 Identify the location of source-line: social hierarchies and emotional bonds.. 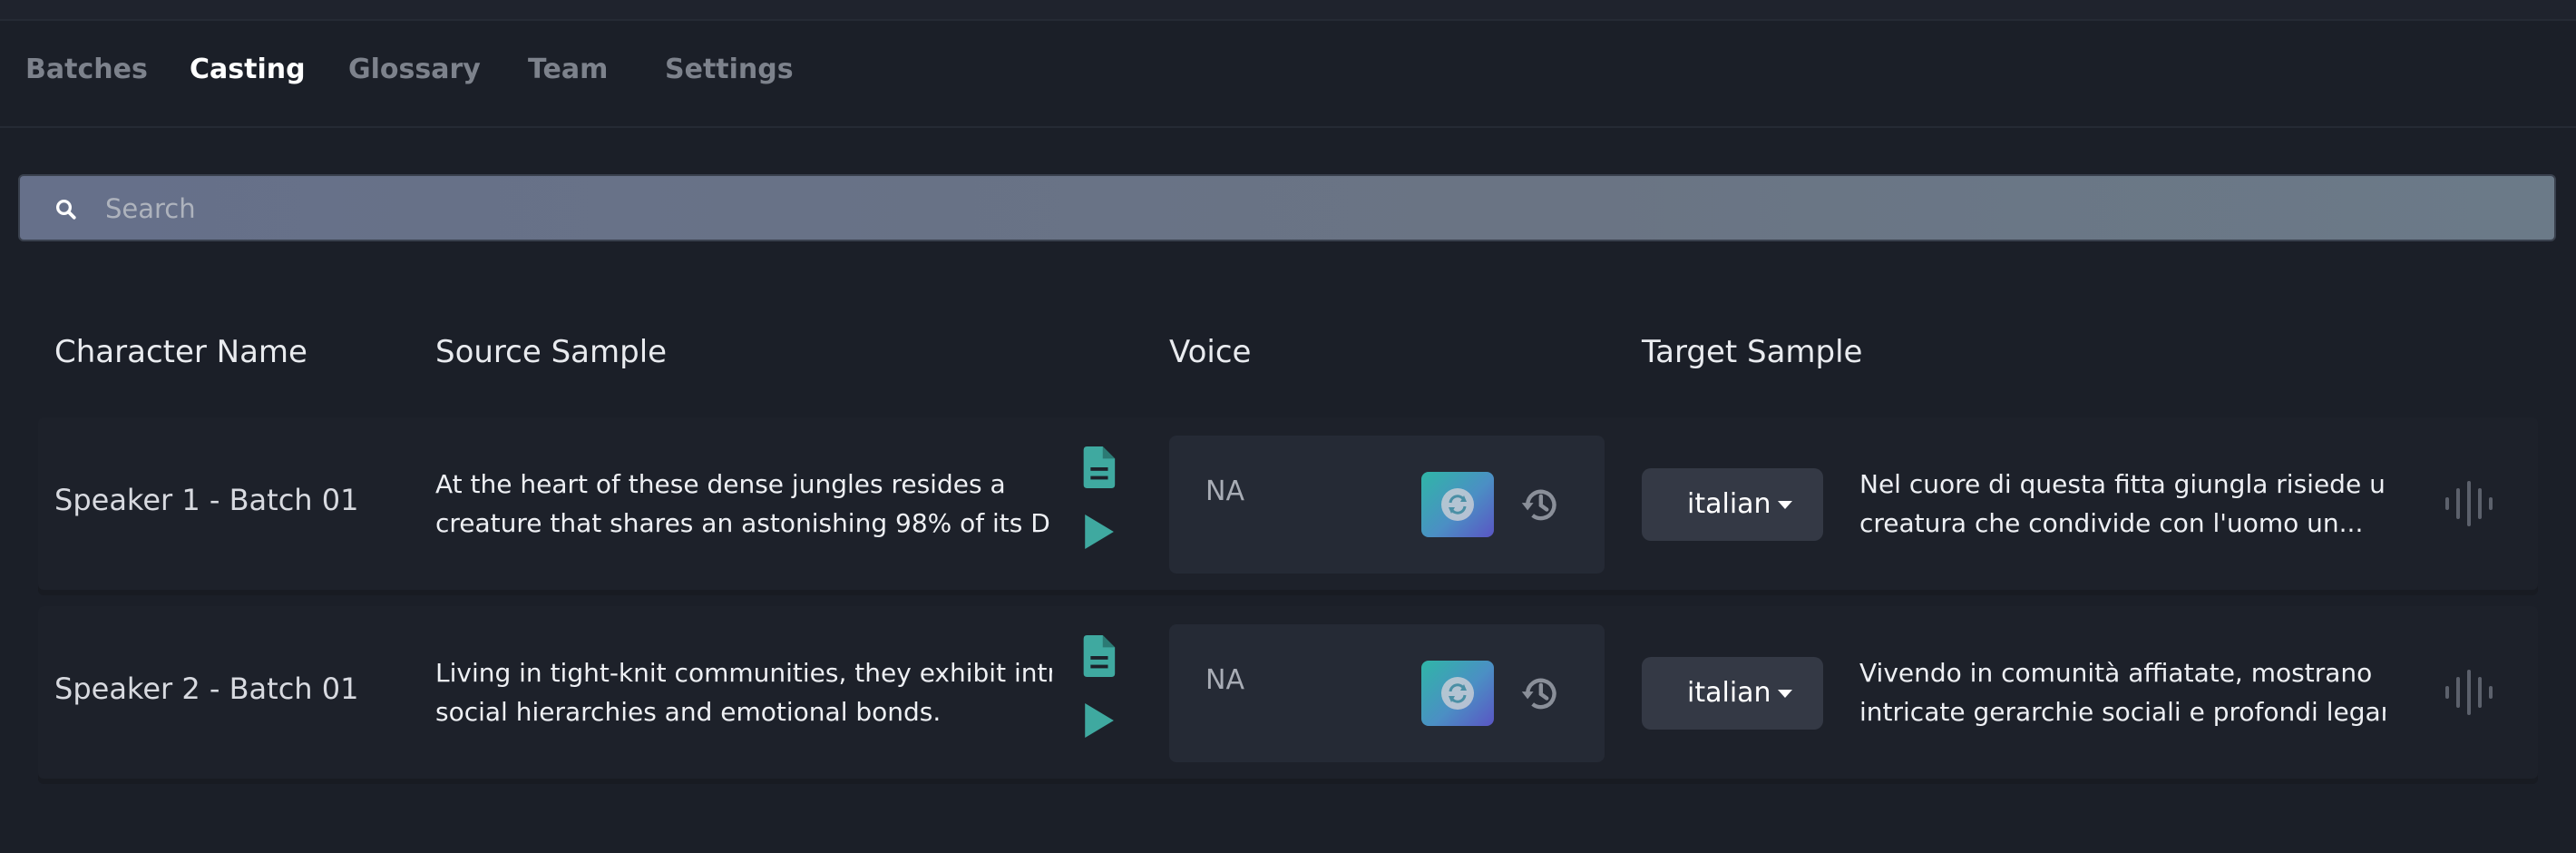
(688, 712).